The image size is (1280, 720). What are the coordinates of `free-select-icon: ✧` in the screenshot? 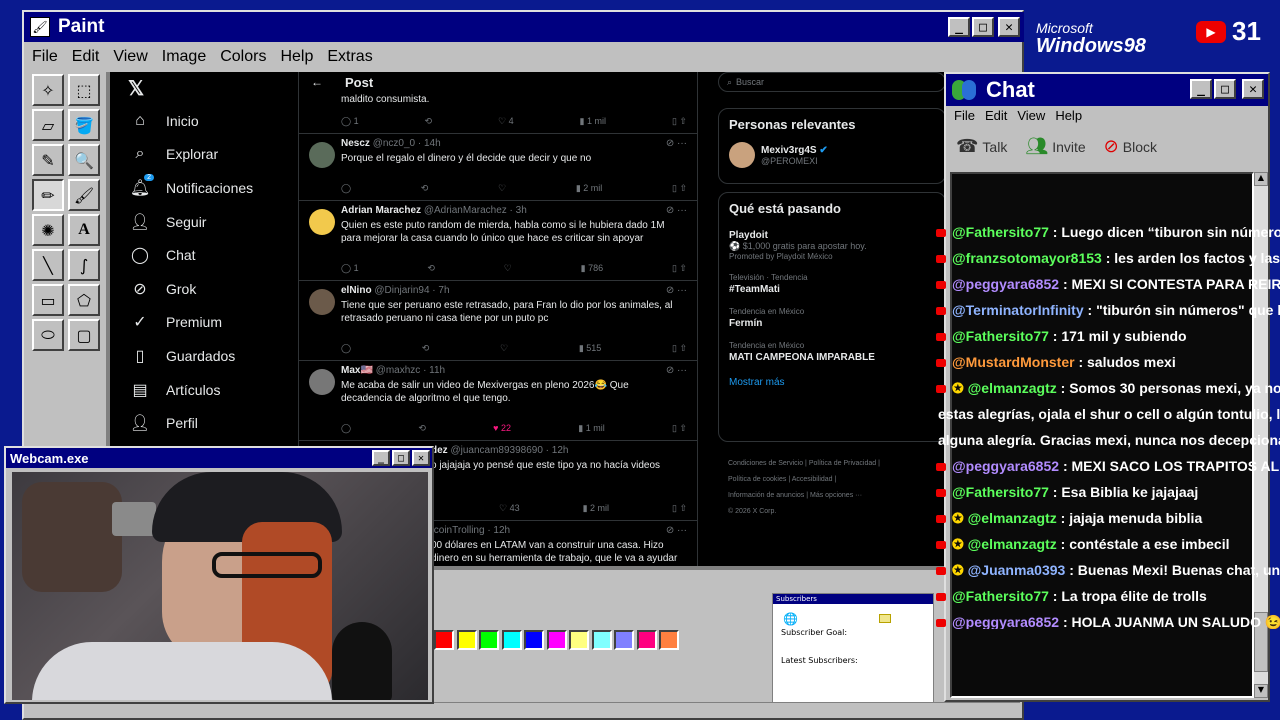 It's located at (48, 90).